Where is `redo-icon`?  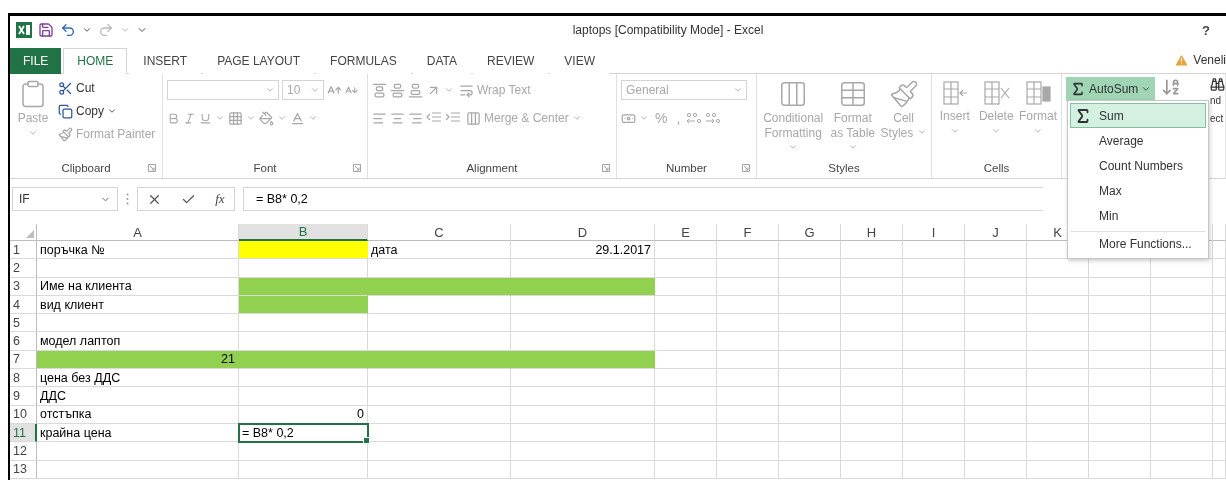 redo-icon is located at coordinates (106, 30).